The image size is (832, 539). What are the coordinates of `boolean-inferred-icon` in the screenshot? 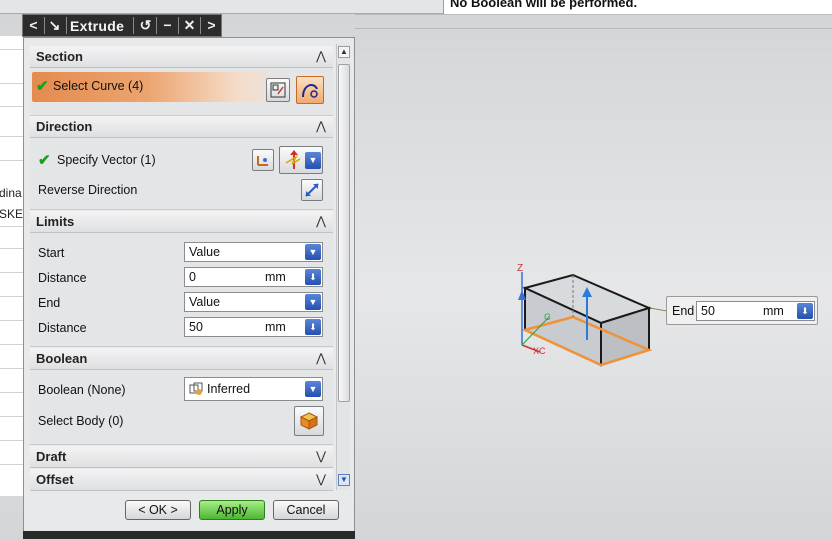 It's located at (196, 388).